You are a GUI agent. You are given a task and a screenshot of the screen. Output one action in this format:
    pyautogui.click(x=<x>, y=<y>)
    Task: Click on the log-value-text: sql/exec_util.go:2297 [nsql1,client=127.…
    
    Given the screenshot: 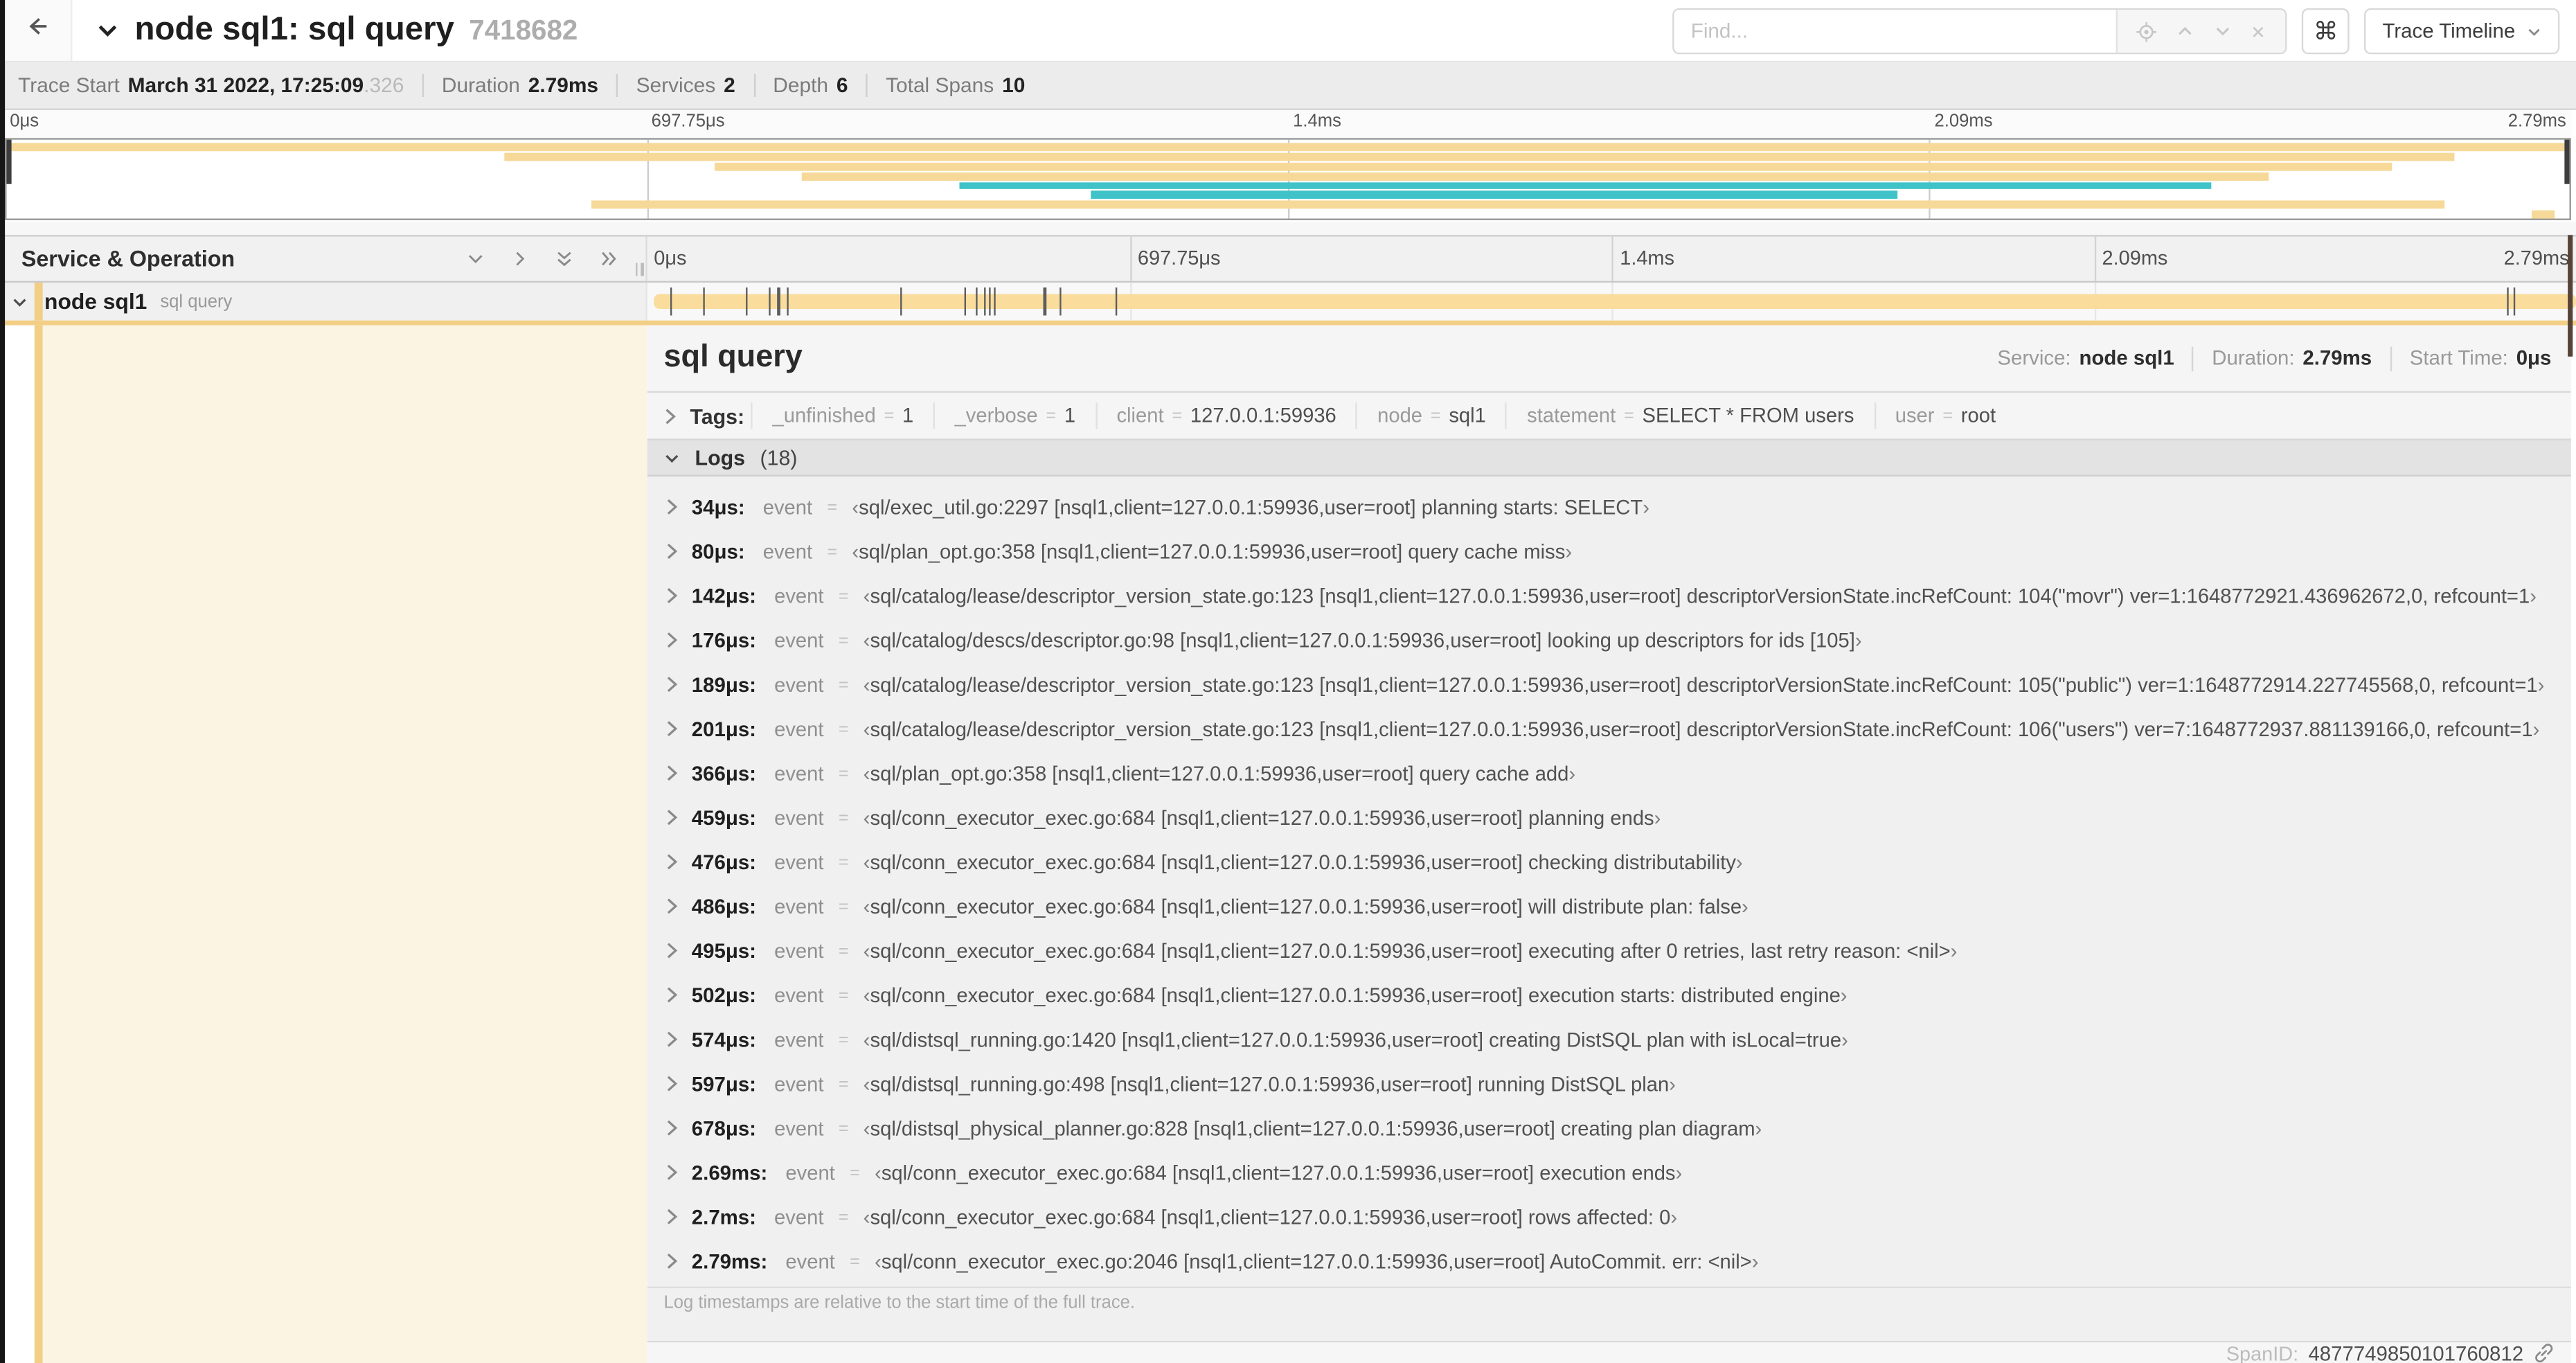 What is the action you would take?
    pyautogui.click(x=1251, y=507)
    